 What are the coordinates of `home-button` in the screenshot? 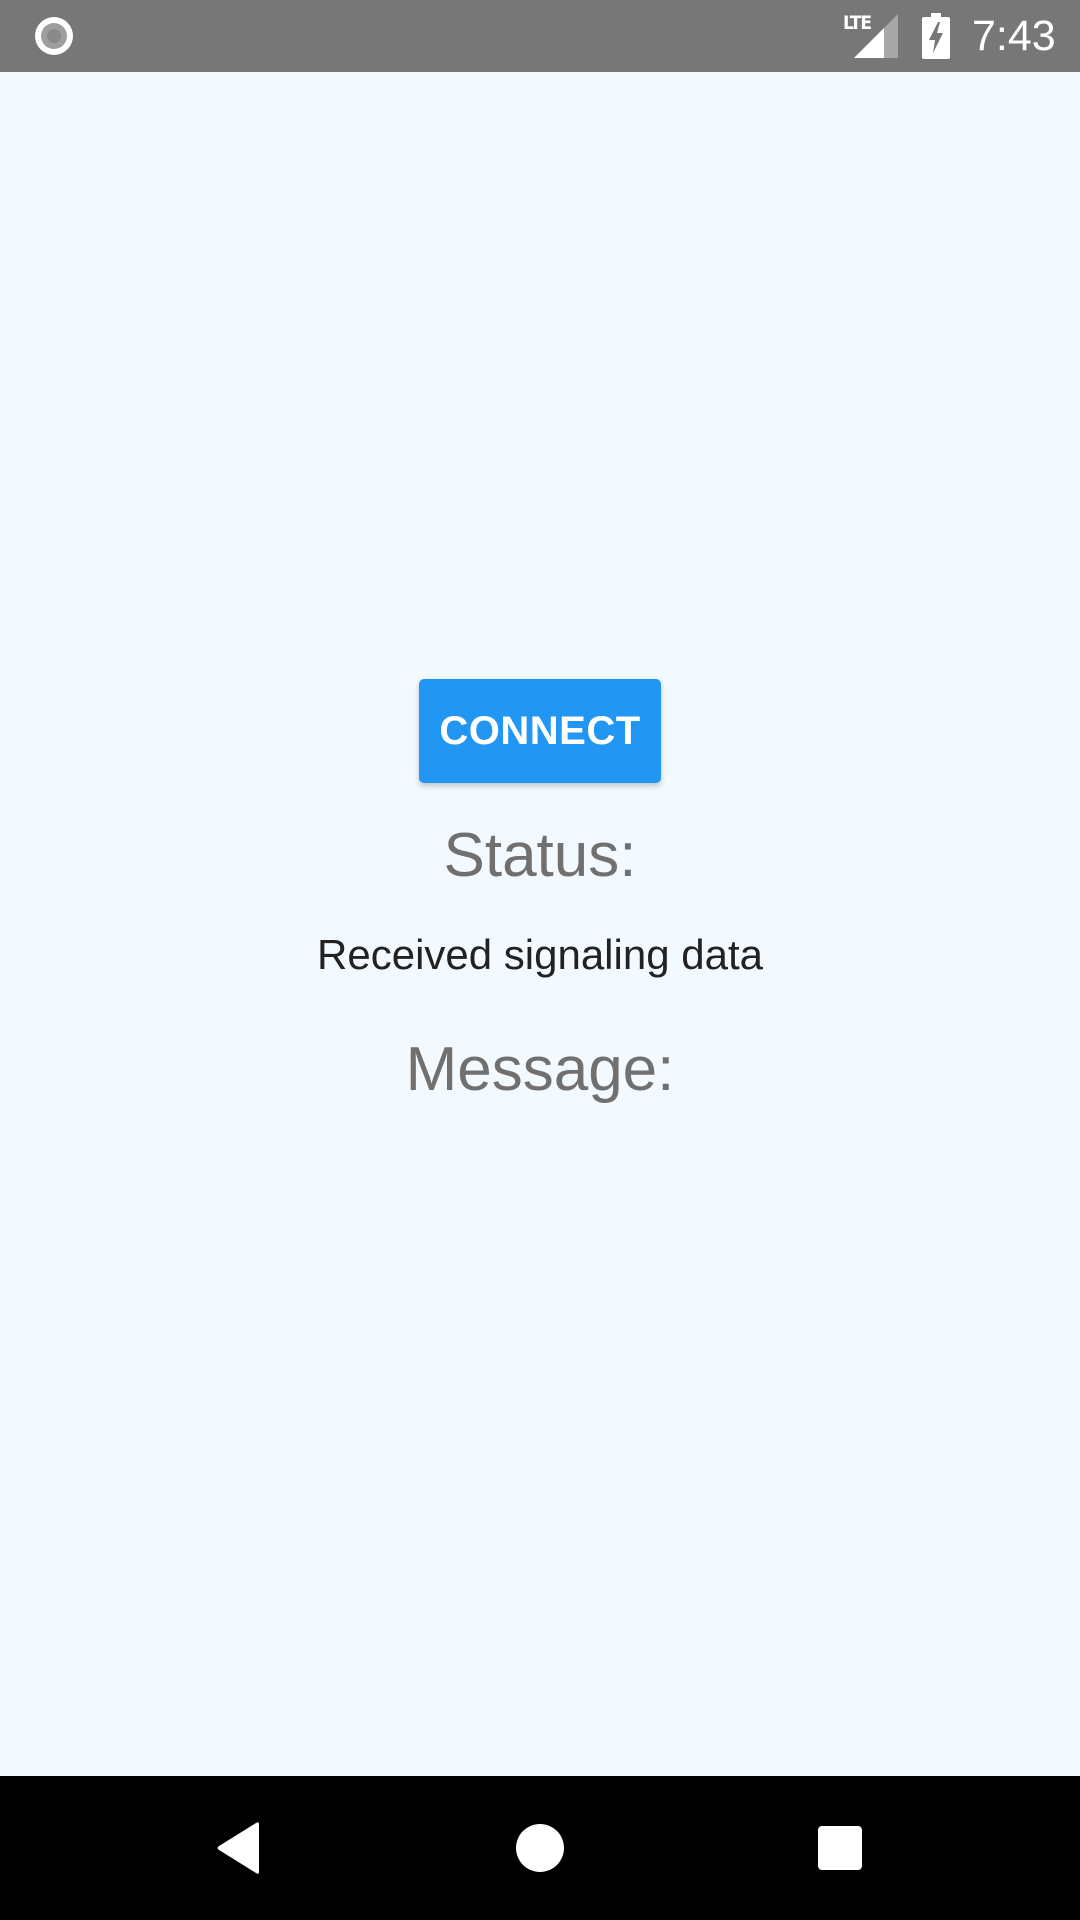 It's located at (540, 1848).